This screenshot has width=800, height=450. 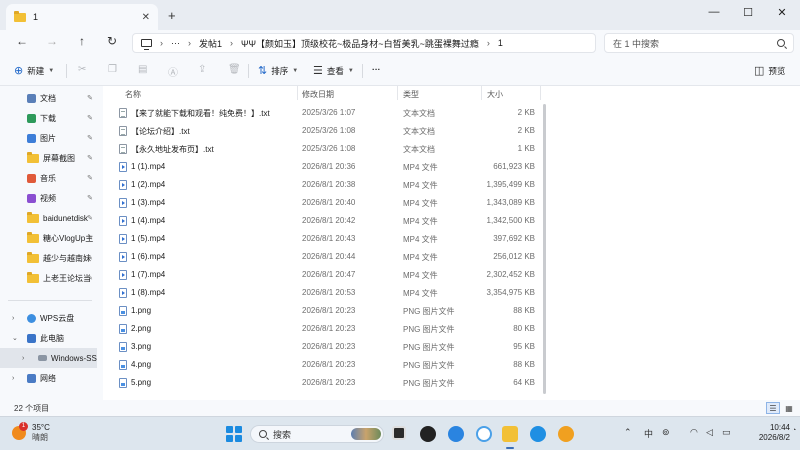 I want to click on volume-icon: ◁, so click(x=709, y=432).